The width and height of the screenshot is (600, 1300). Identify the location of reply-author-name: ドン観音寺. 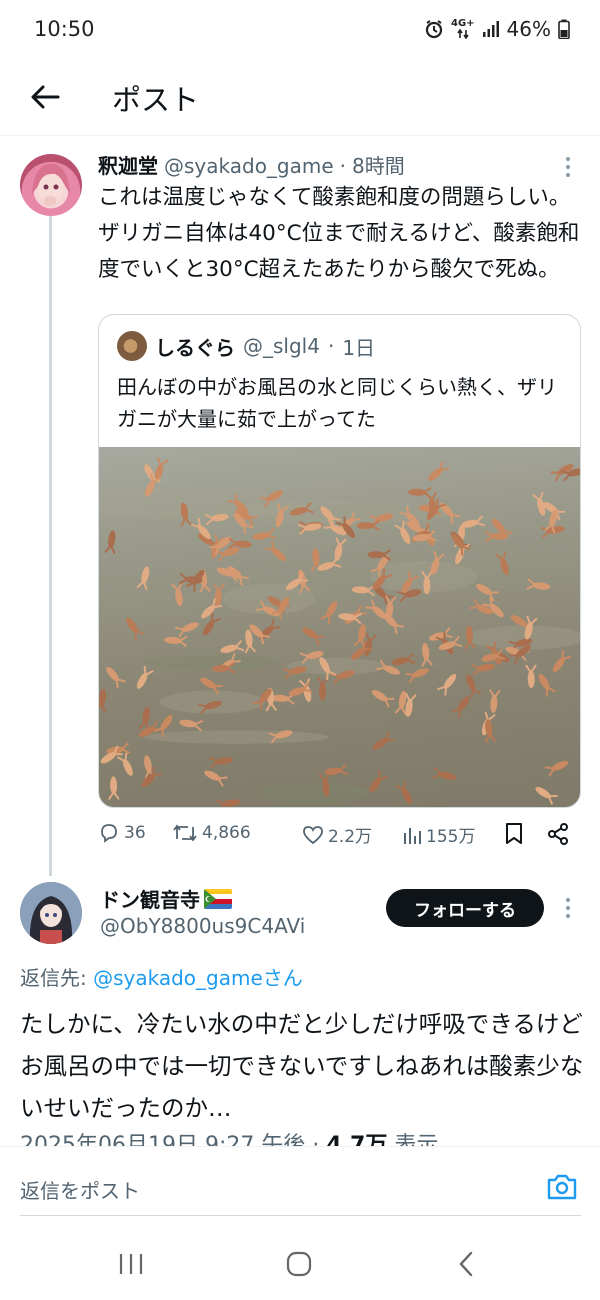
(166, 898).